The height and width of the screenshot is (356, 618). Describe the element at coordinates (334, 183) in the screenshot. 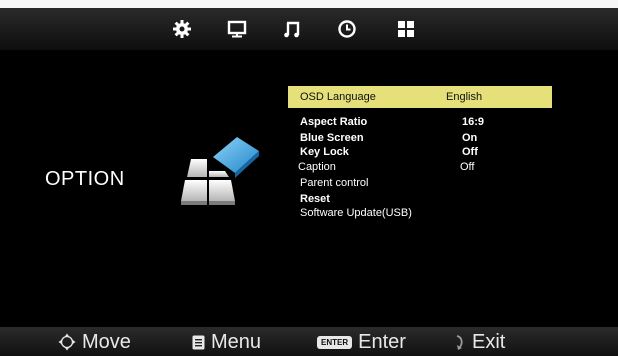

I see `menu-item-label: Parent control` at that location.